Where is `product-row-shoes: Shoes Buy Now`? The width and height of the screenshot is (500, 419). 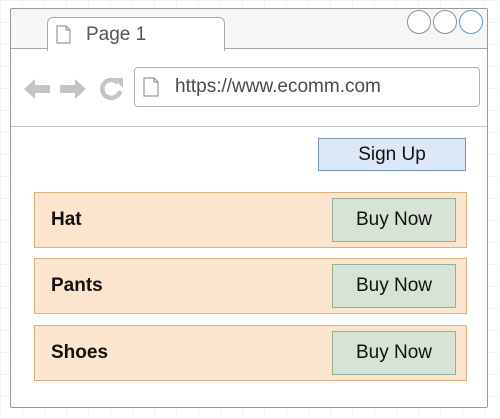 product-row-shoes: Shoes Buy Now is located at coordinates (250, 353).